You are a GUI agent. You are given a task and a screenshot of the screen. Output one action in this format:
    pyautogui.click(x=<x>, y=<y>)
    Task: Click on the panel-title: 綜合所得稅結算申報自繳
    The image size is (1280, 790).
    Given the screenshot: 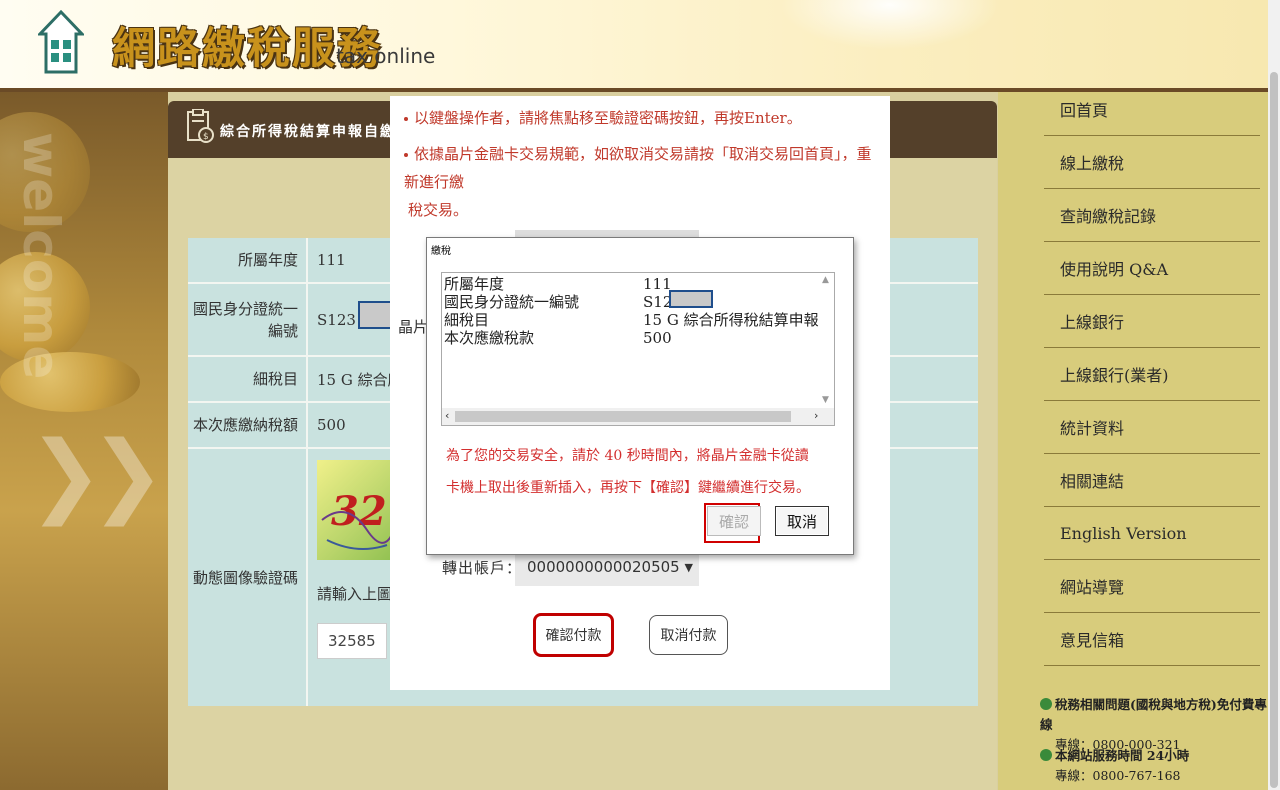 What is the action you would take?
    pyautogui.click(x=308, y=132)
    